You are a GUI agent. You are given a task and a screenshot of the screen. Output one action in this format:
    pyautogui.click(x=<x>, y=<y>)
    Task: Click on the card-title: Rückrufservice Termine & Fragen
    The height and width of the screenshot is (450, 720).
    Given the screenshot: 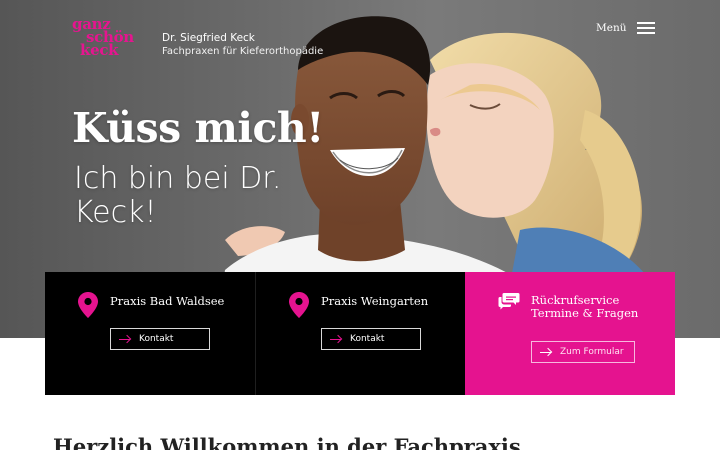 What is the action you would take?
    pyautogui.click(x=584, y=307)
    